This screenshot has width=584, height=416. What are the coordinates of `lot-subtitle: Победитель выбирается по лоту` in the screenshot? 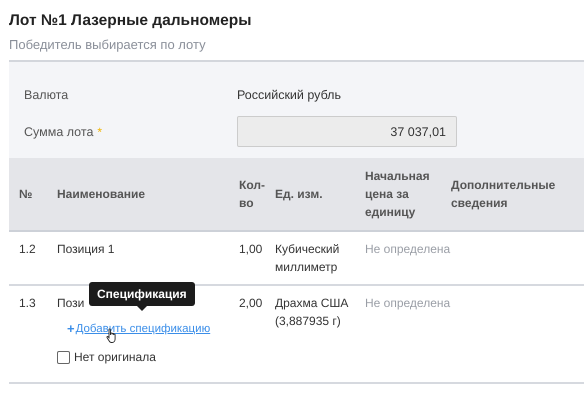 It's located at (108, 44).